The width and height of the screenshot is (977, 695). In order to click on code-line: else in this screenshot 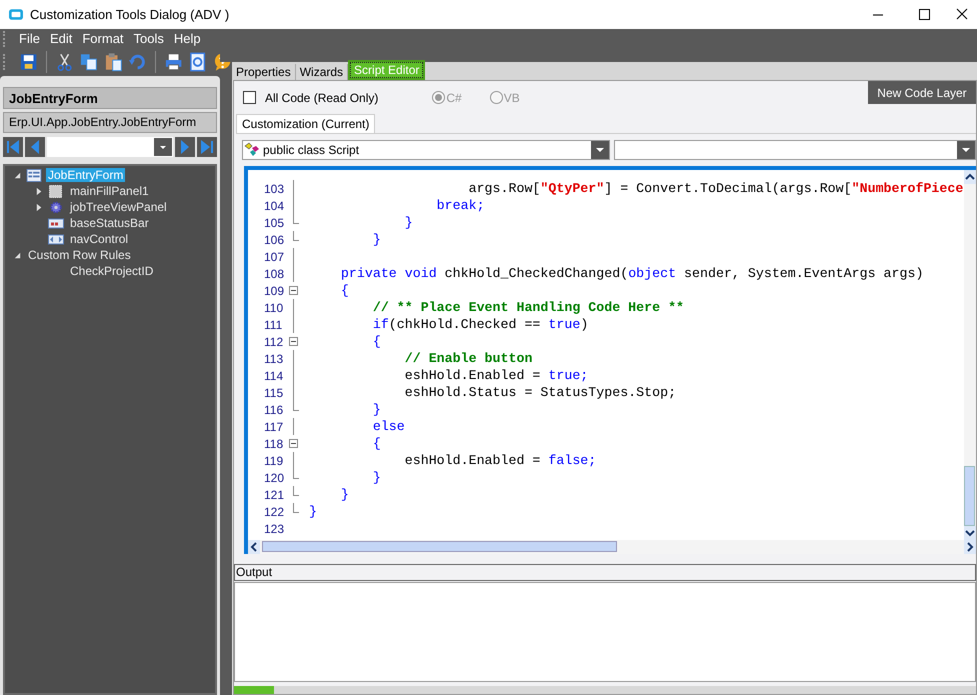, I will do `click(388, 426)`.